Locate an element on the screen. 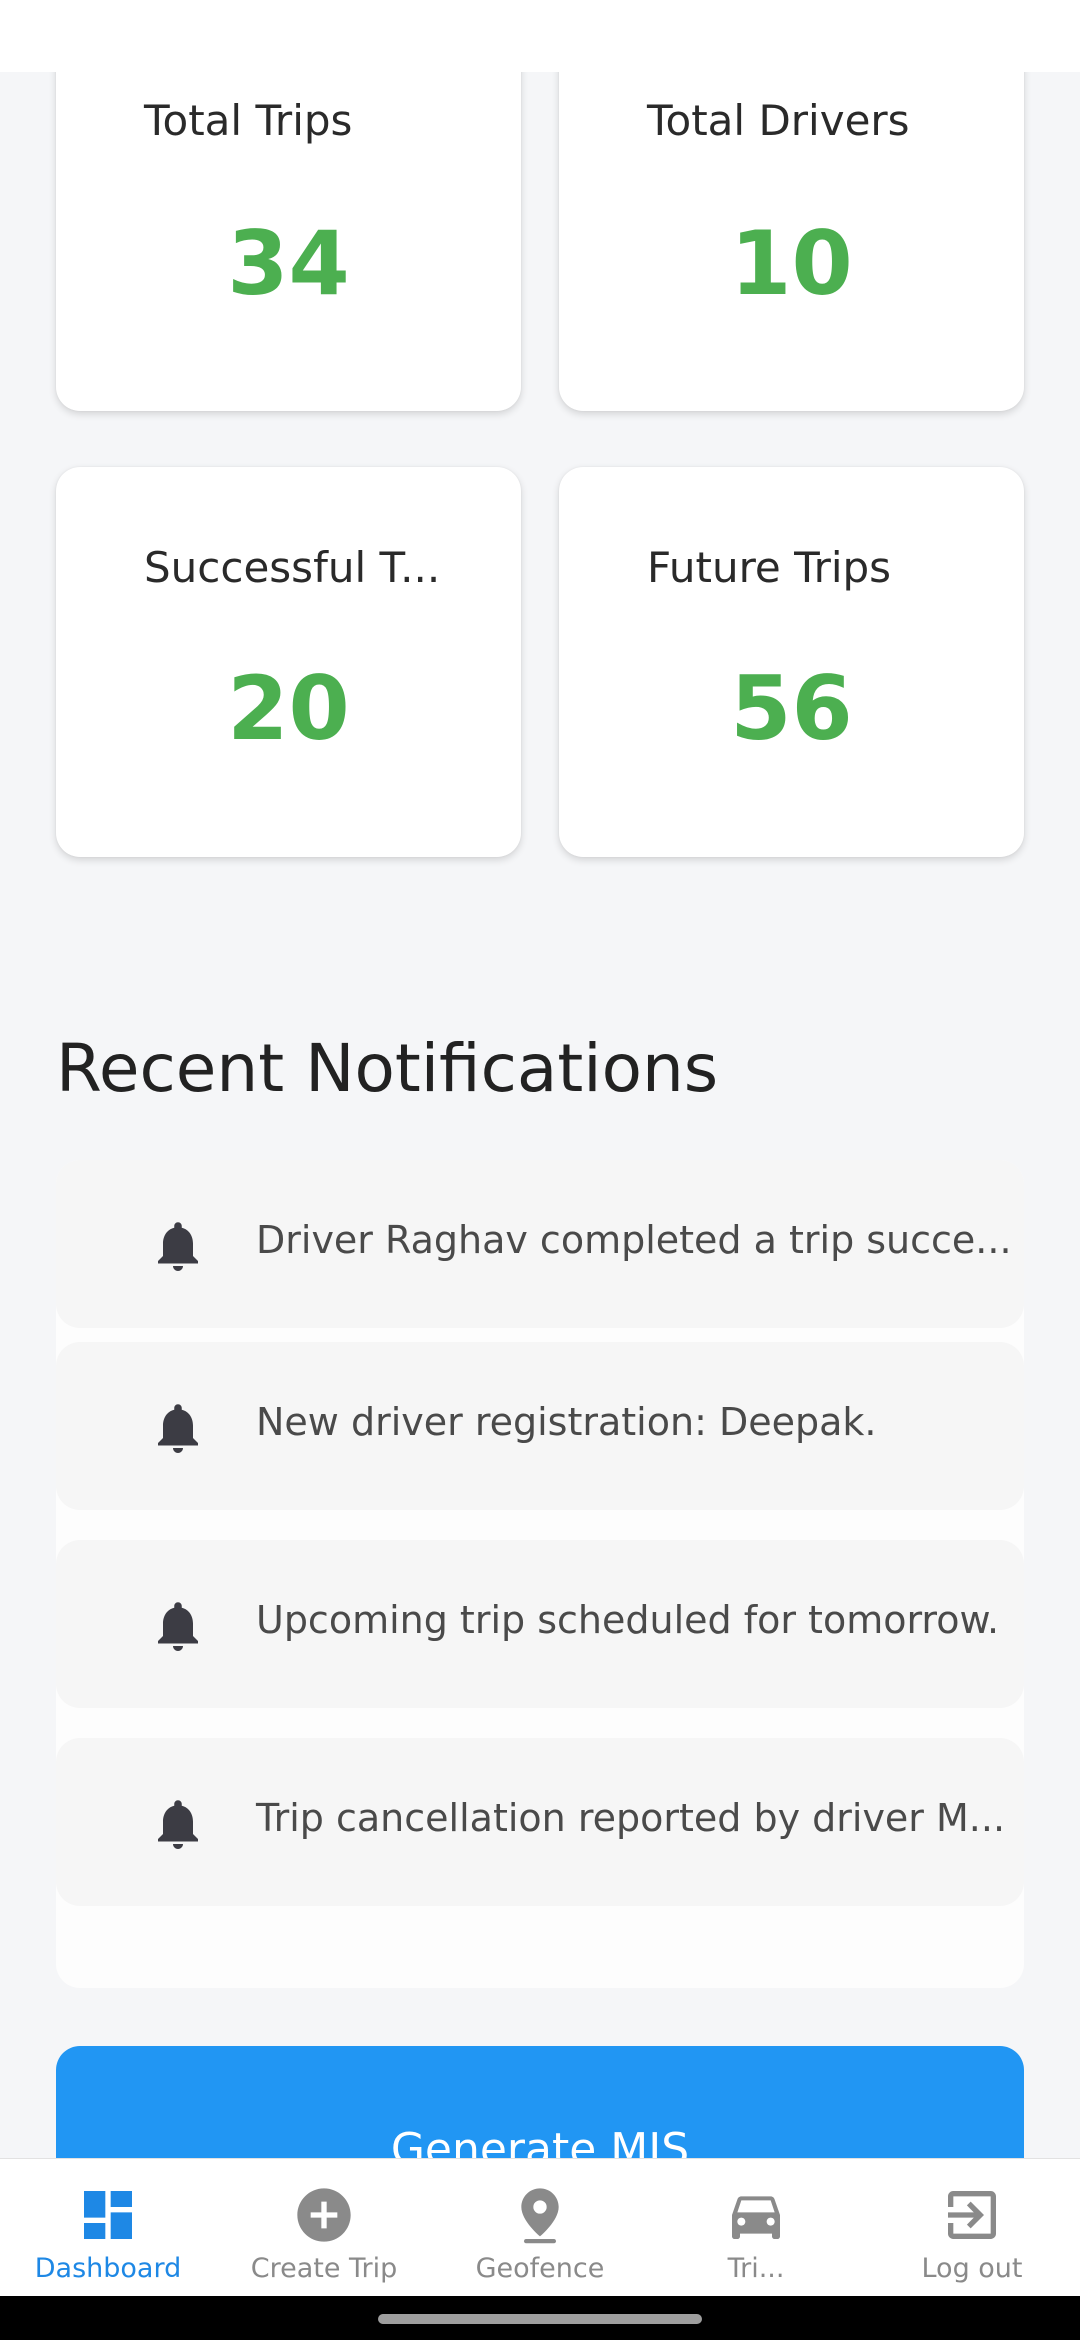 The image size is (1080, 2340). stat-value: 34 is located at coordinates (288, 263).